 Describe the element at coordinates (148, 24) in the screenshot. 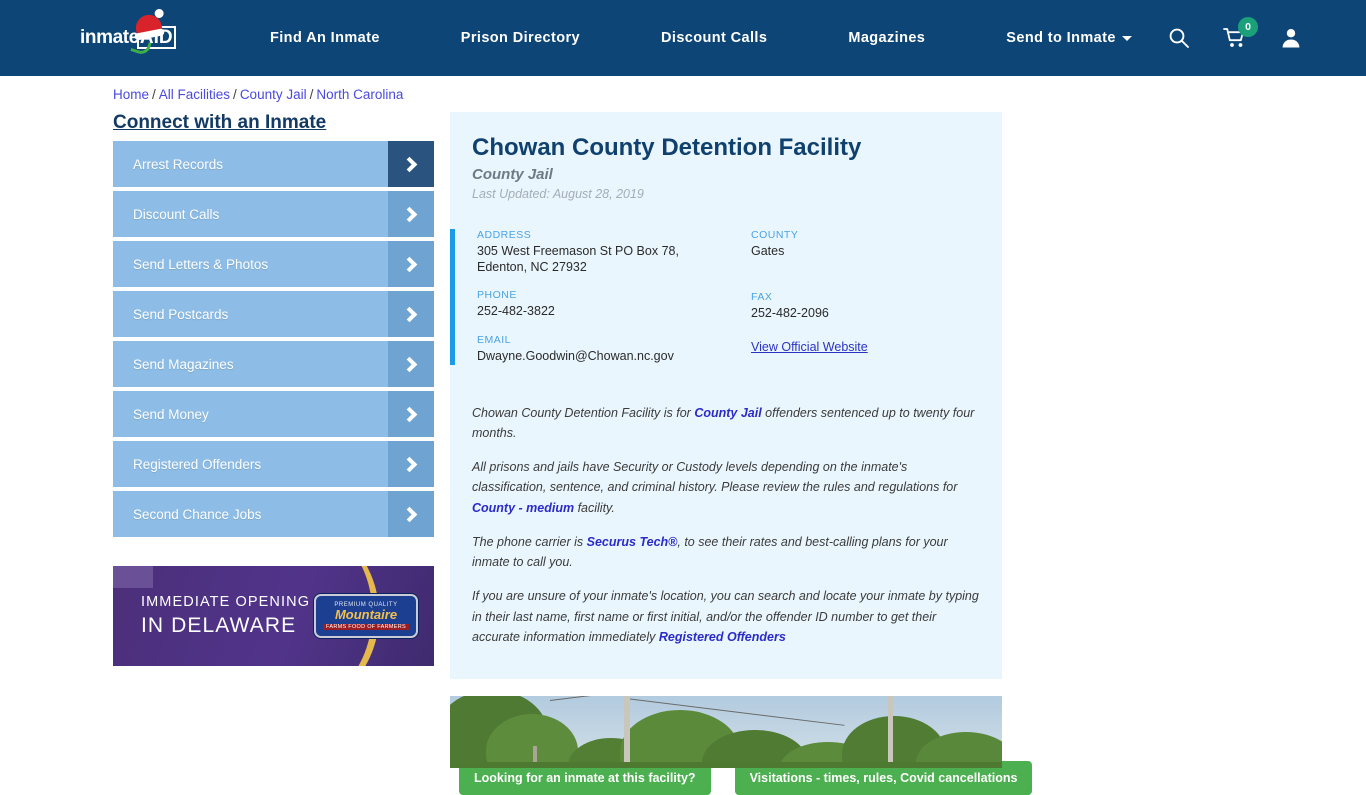

I see `santa-hat-icon` at that location.